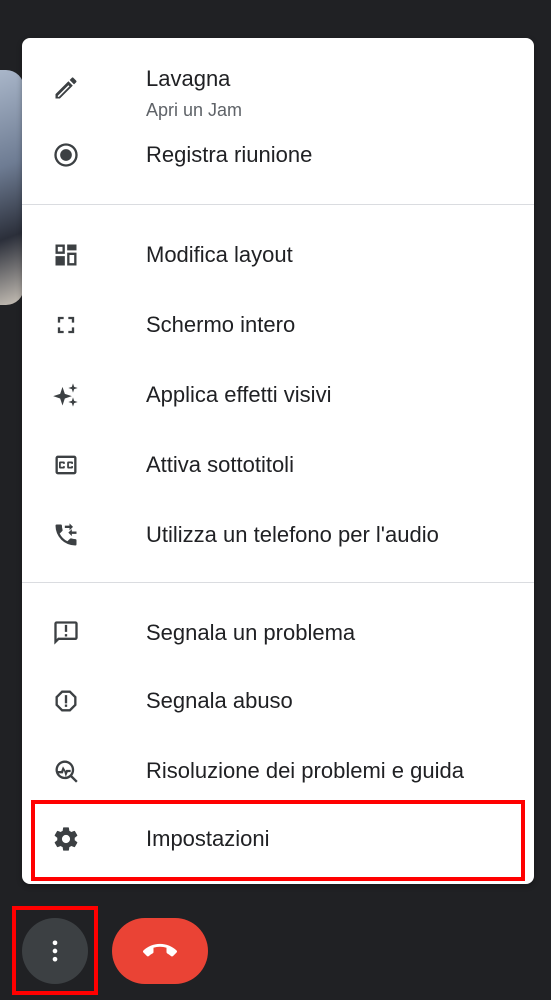  Describe the element at coordinates (239, 394) in the screenshot. I see `menu-item-label: Applica effetti visivi` at that location.